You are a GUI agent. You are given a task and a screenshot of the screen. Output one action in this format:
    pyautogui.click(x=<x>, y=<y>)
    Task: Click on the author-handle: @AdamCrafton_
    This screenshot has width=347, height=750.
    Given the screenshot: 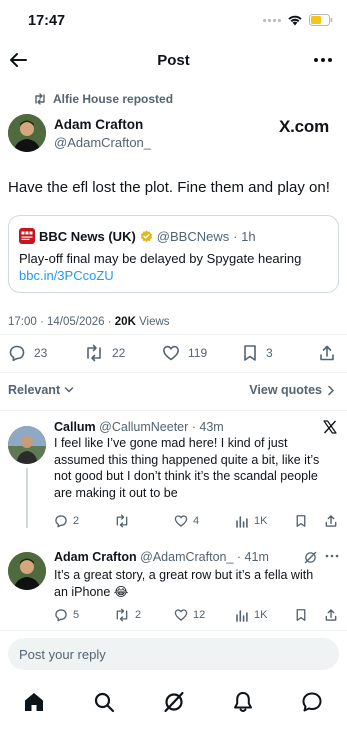 What is the action you would take?
    pyautogui.click(x=102, y=142)
    